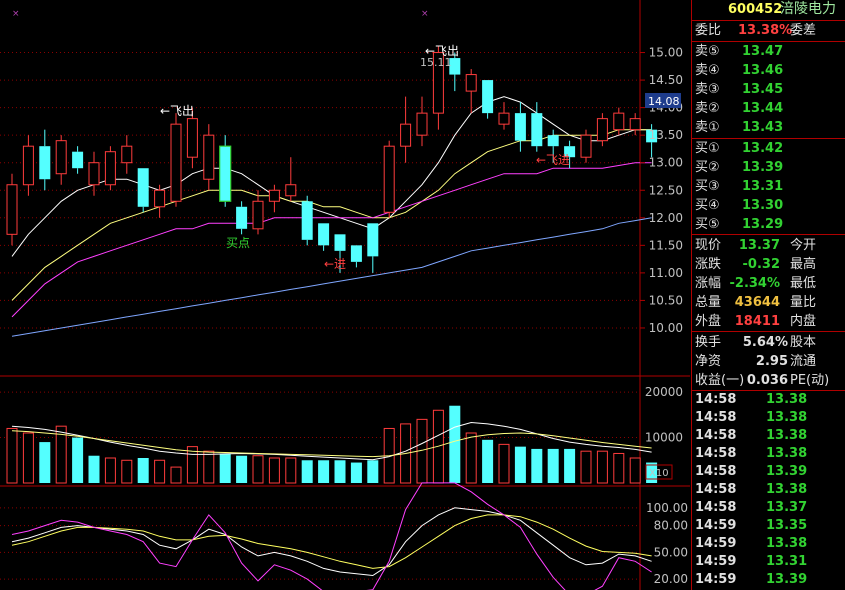 The width and height of the screenshot is (845, 590). I want to click on stock-header: 600452 涪陵电力, so click(768, 10).